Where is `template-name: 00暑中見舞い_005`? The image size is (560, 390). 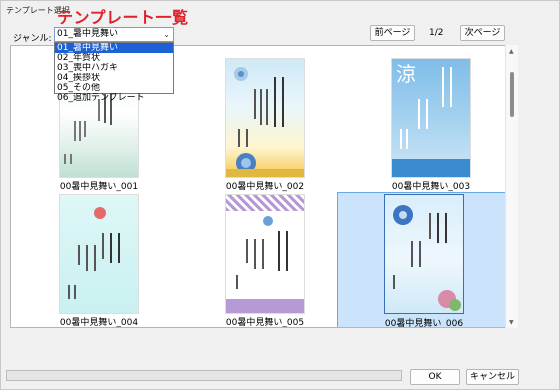
template-name: 00暑中見舞い_005 is located at coordinates (265, 323).